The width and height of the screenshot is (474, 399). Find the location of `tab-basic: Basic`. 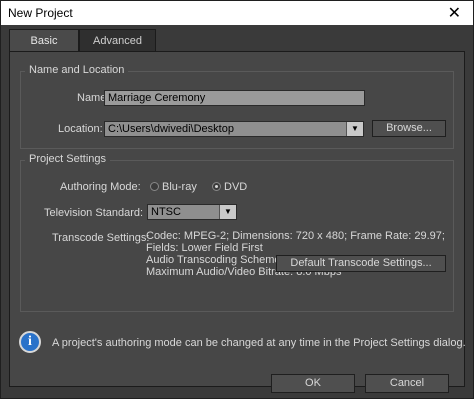

tab-basic: Basic is located at coordinates (44, 40).